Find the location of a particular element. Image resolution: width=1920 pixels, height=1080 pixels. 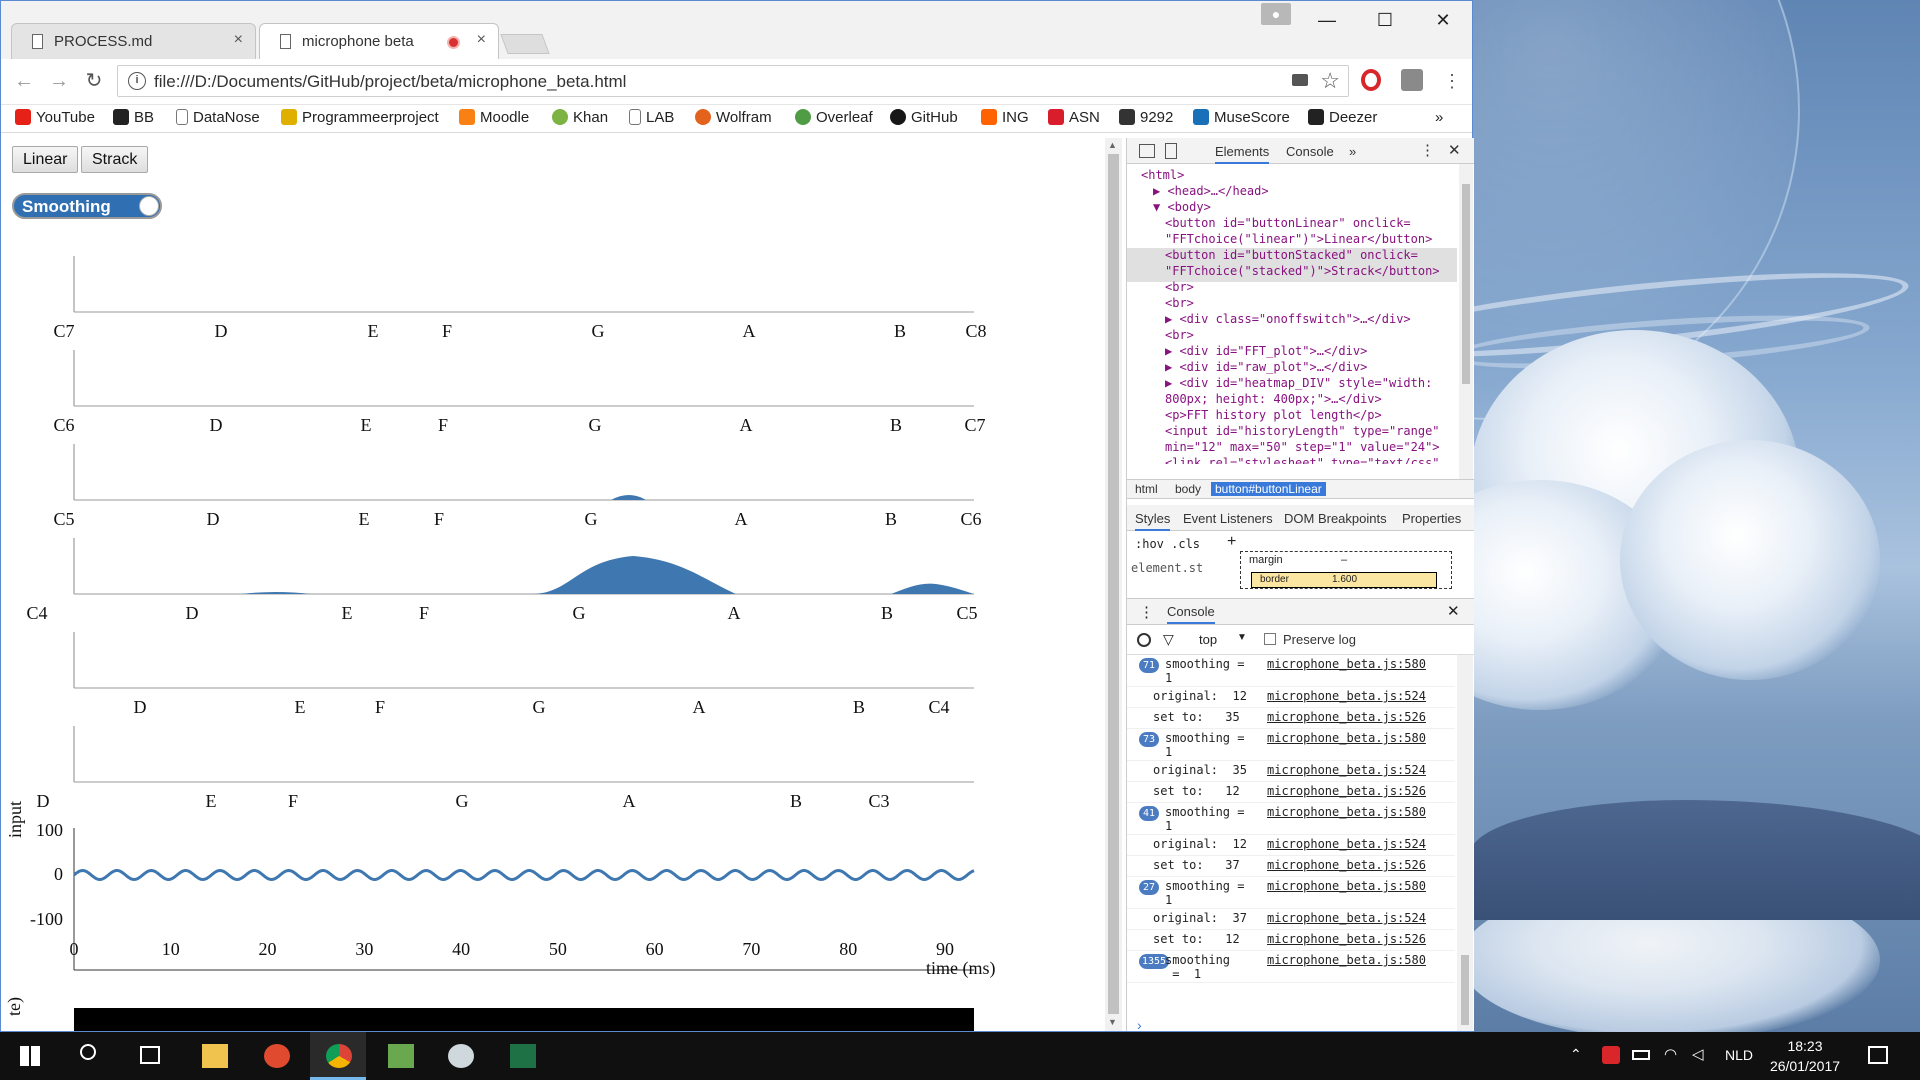

devtools-menu-kebab-icon: ⋮ is located at coordinates (1427, 150).